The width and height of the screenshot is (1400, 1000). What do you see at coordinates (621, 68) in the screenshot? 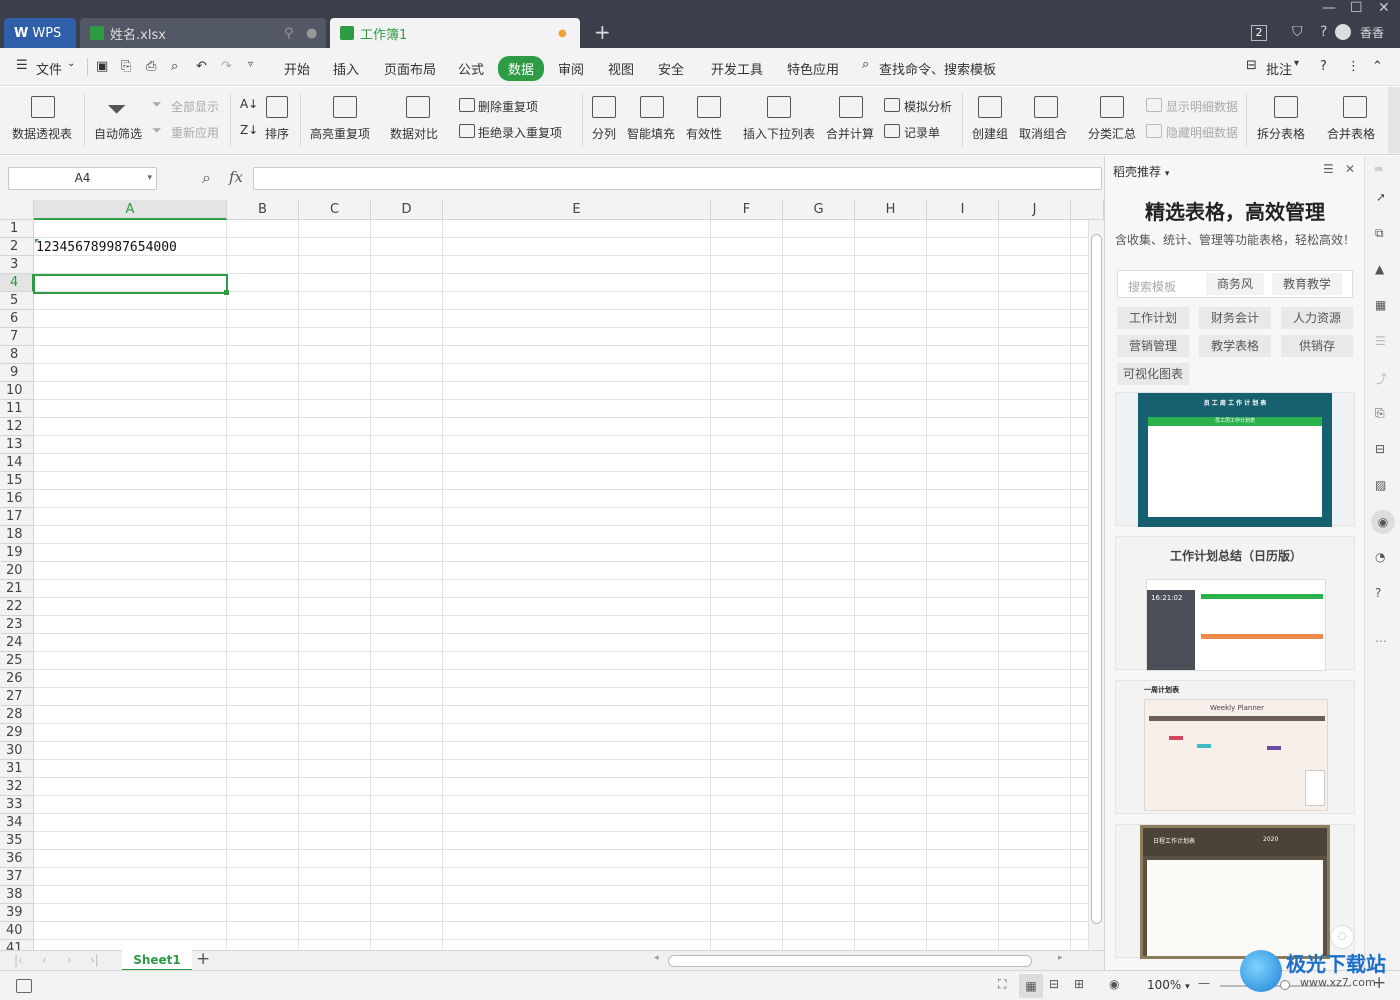
I see `menu-view: 视图` at bounding box center [621, 68].